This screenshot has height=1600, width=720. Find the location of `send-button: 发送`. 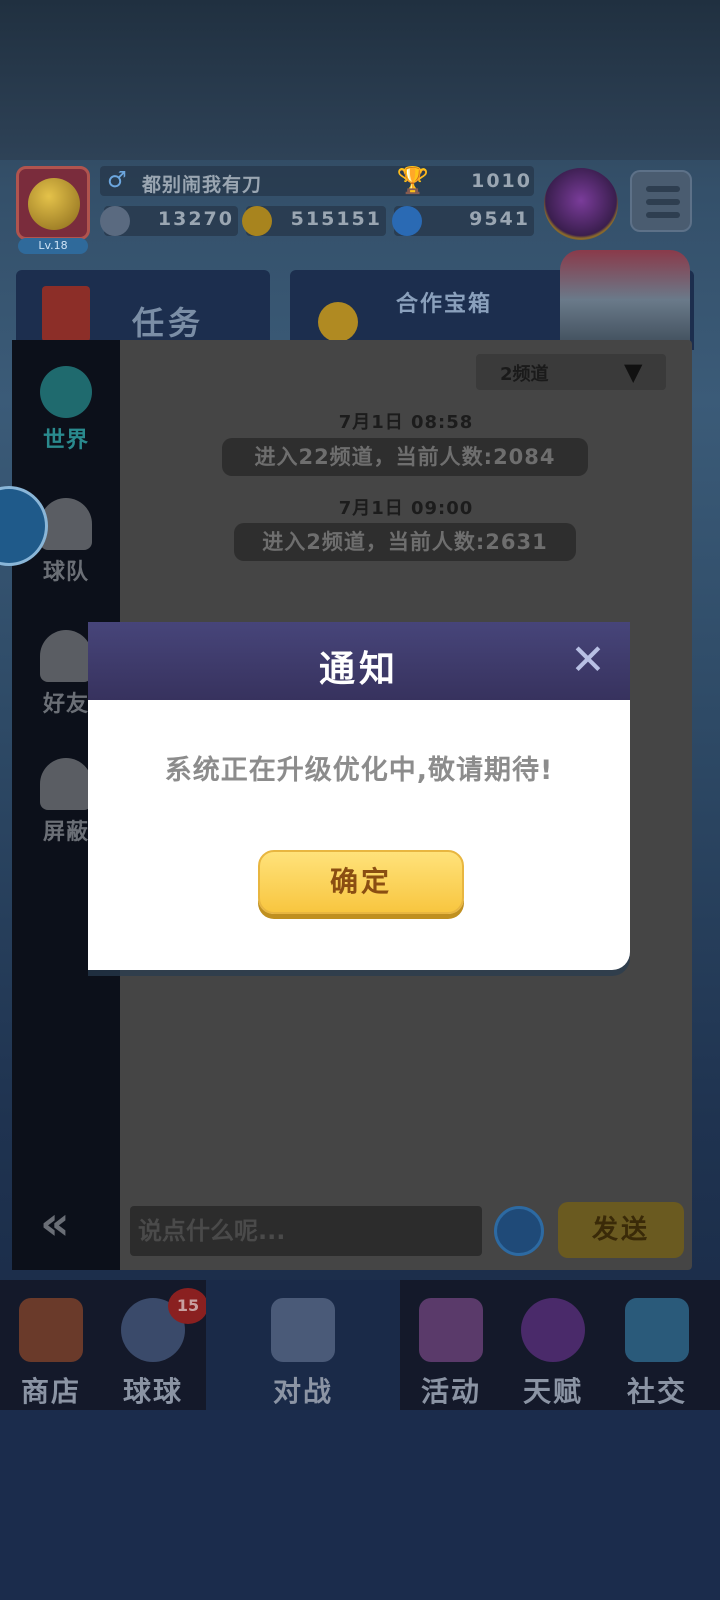

send-button: 发送 is located at coordinates (621, 1230).